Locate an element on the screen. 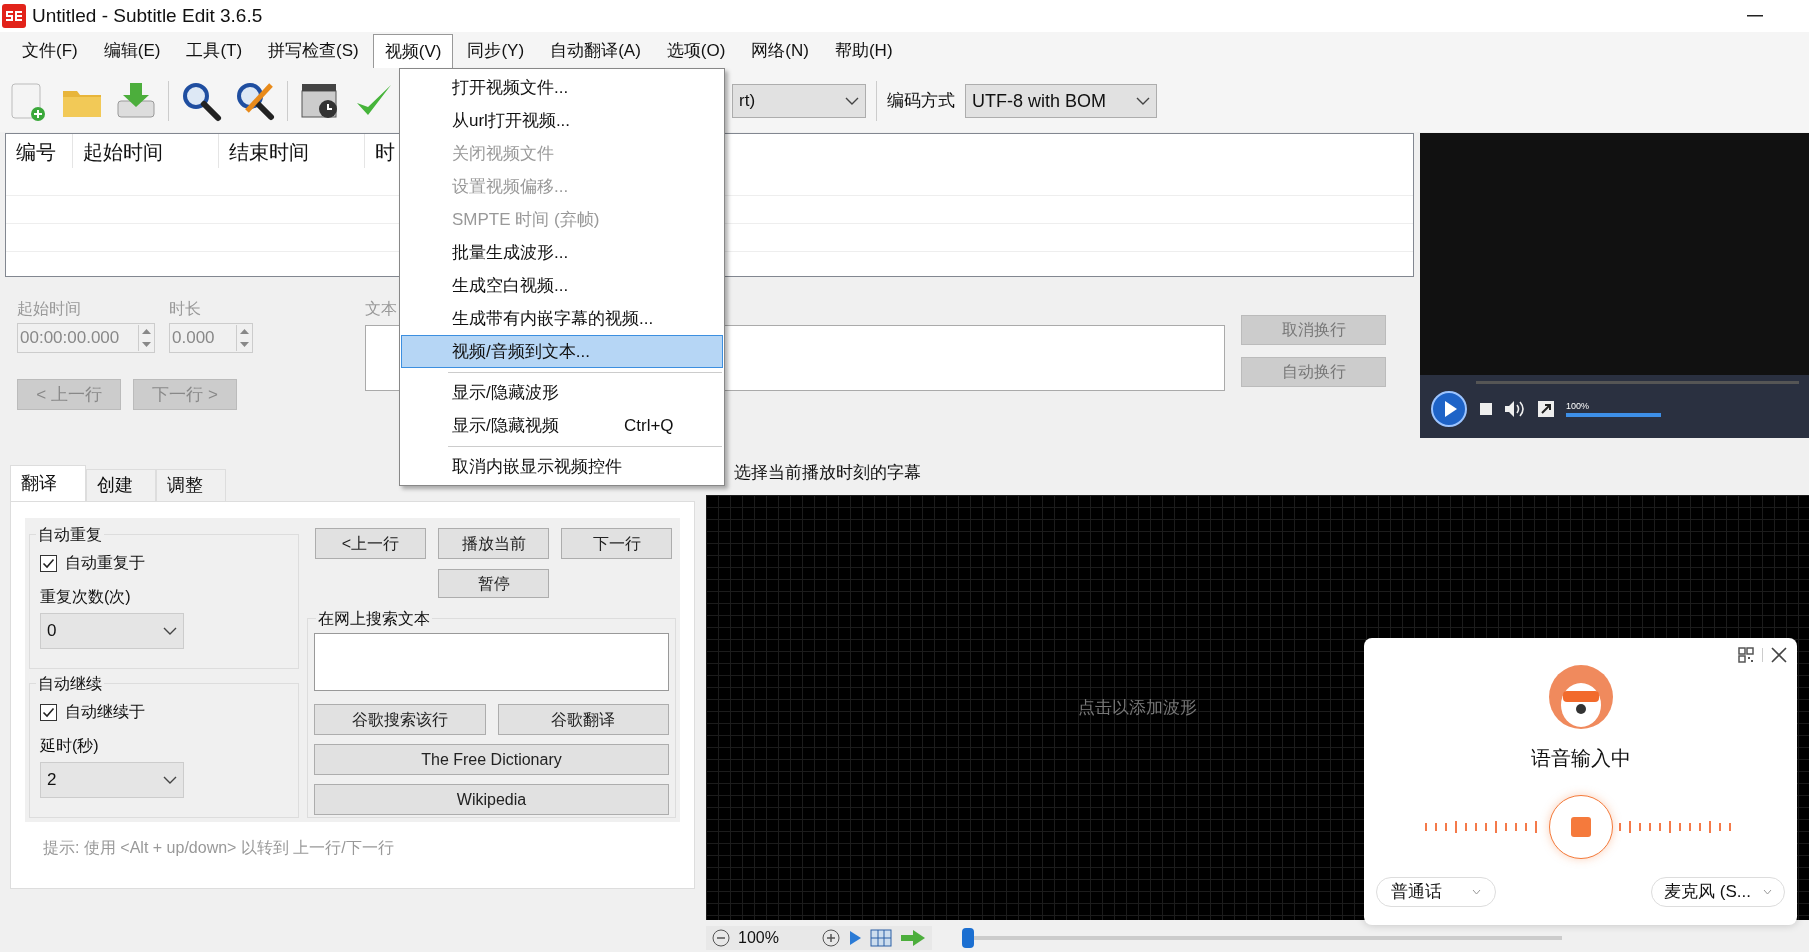 The height and width of the screenshot is (952, 1809). previous-line-button: <上一行 is located at coordinates (370, 543).